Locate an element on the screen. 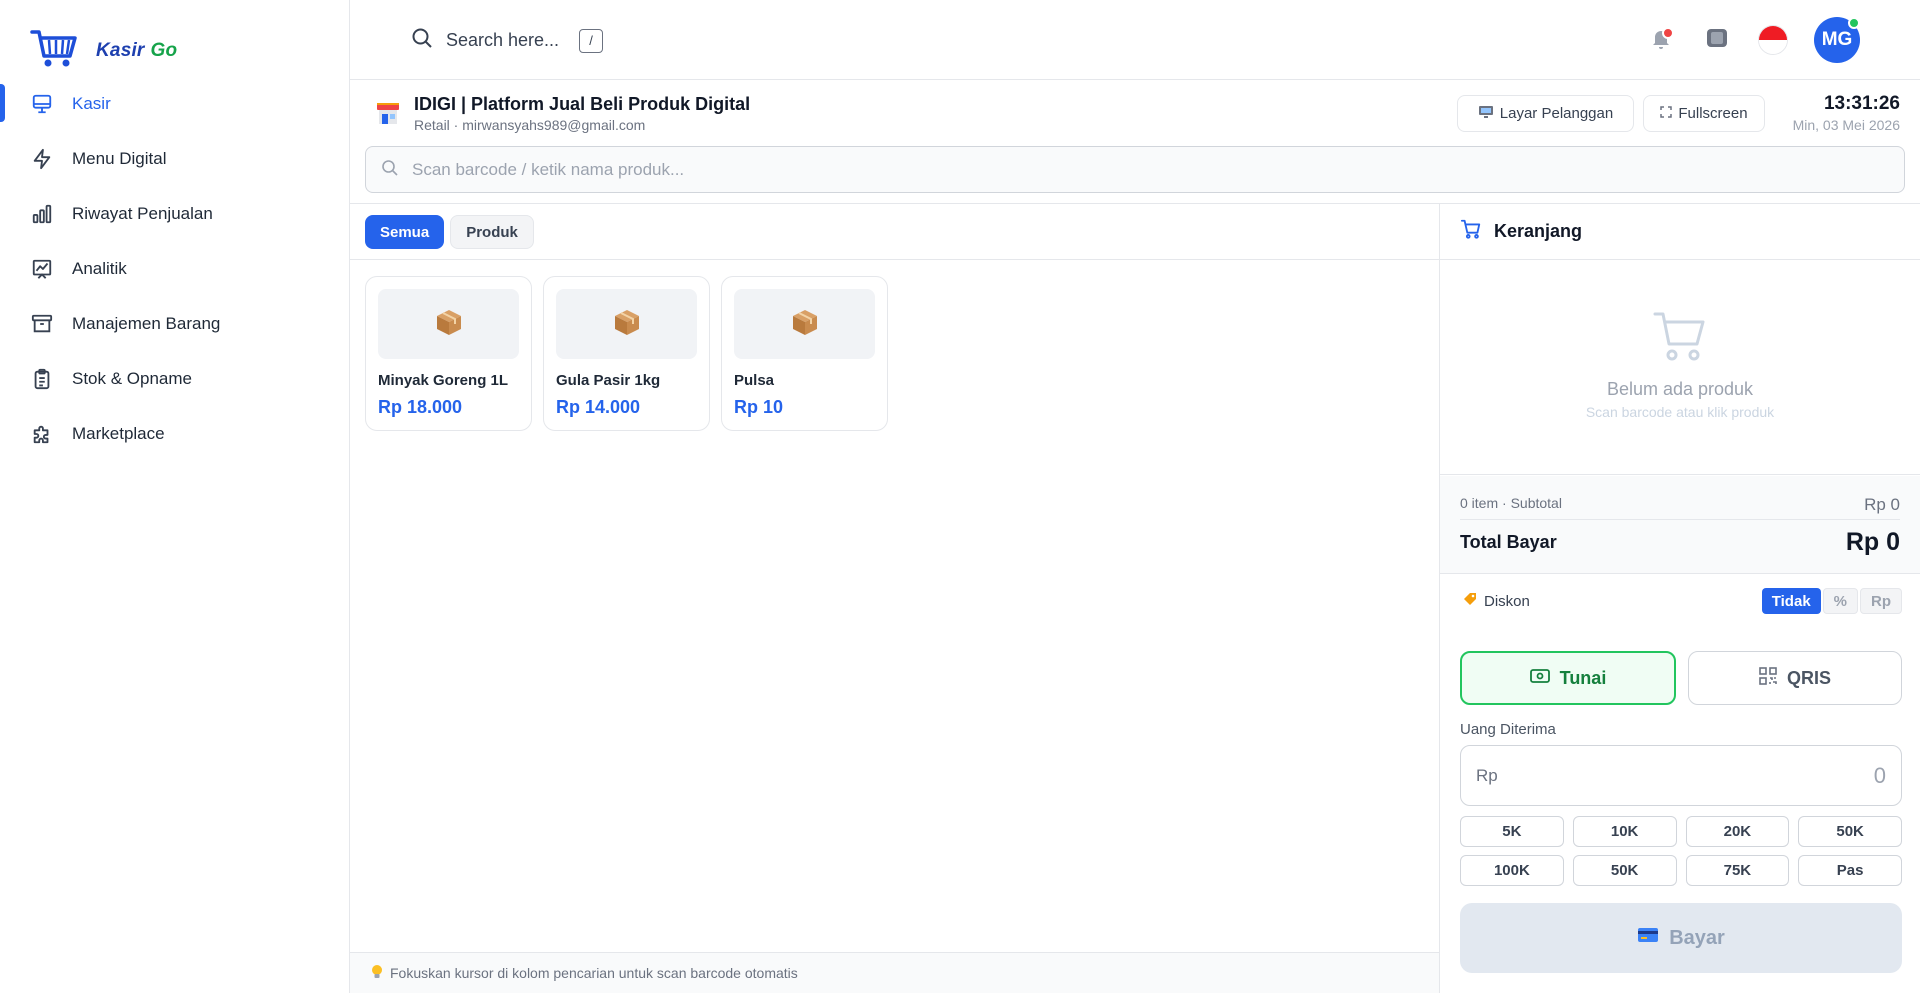 This screenshot has height=993, width=1920. sidebar-item-label: Menu Digital is located at coordinates (119, 158).